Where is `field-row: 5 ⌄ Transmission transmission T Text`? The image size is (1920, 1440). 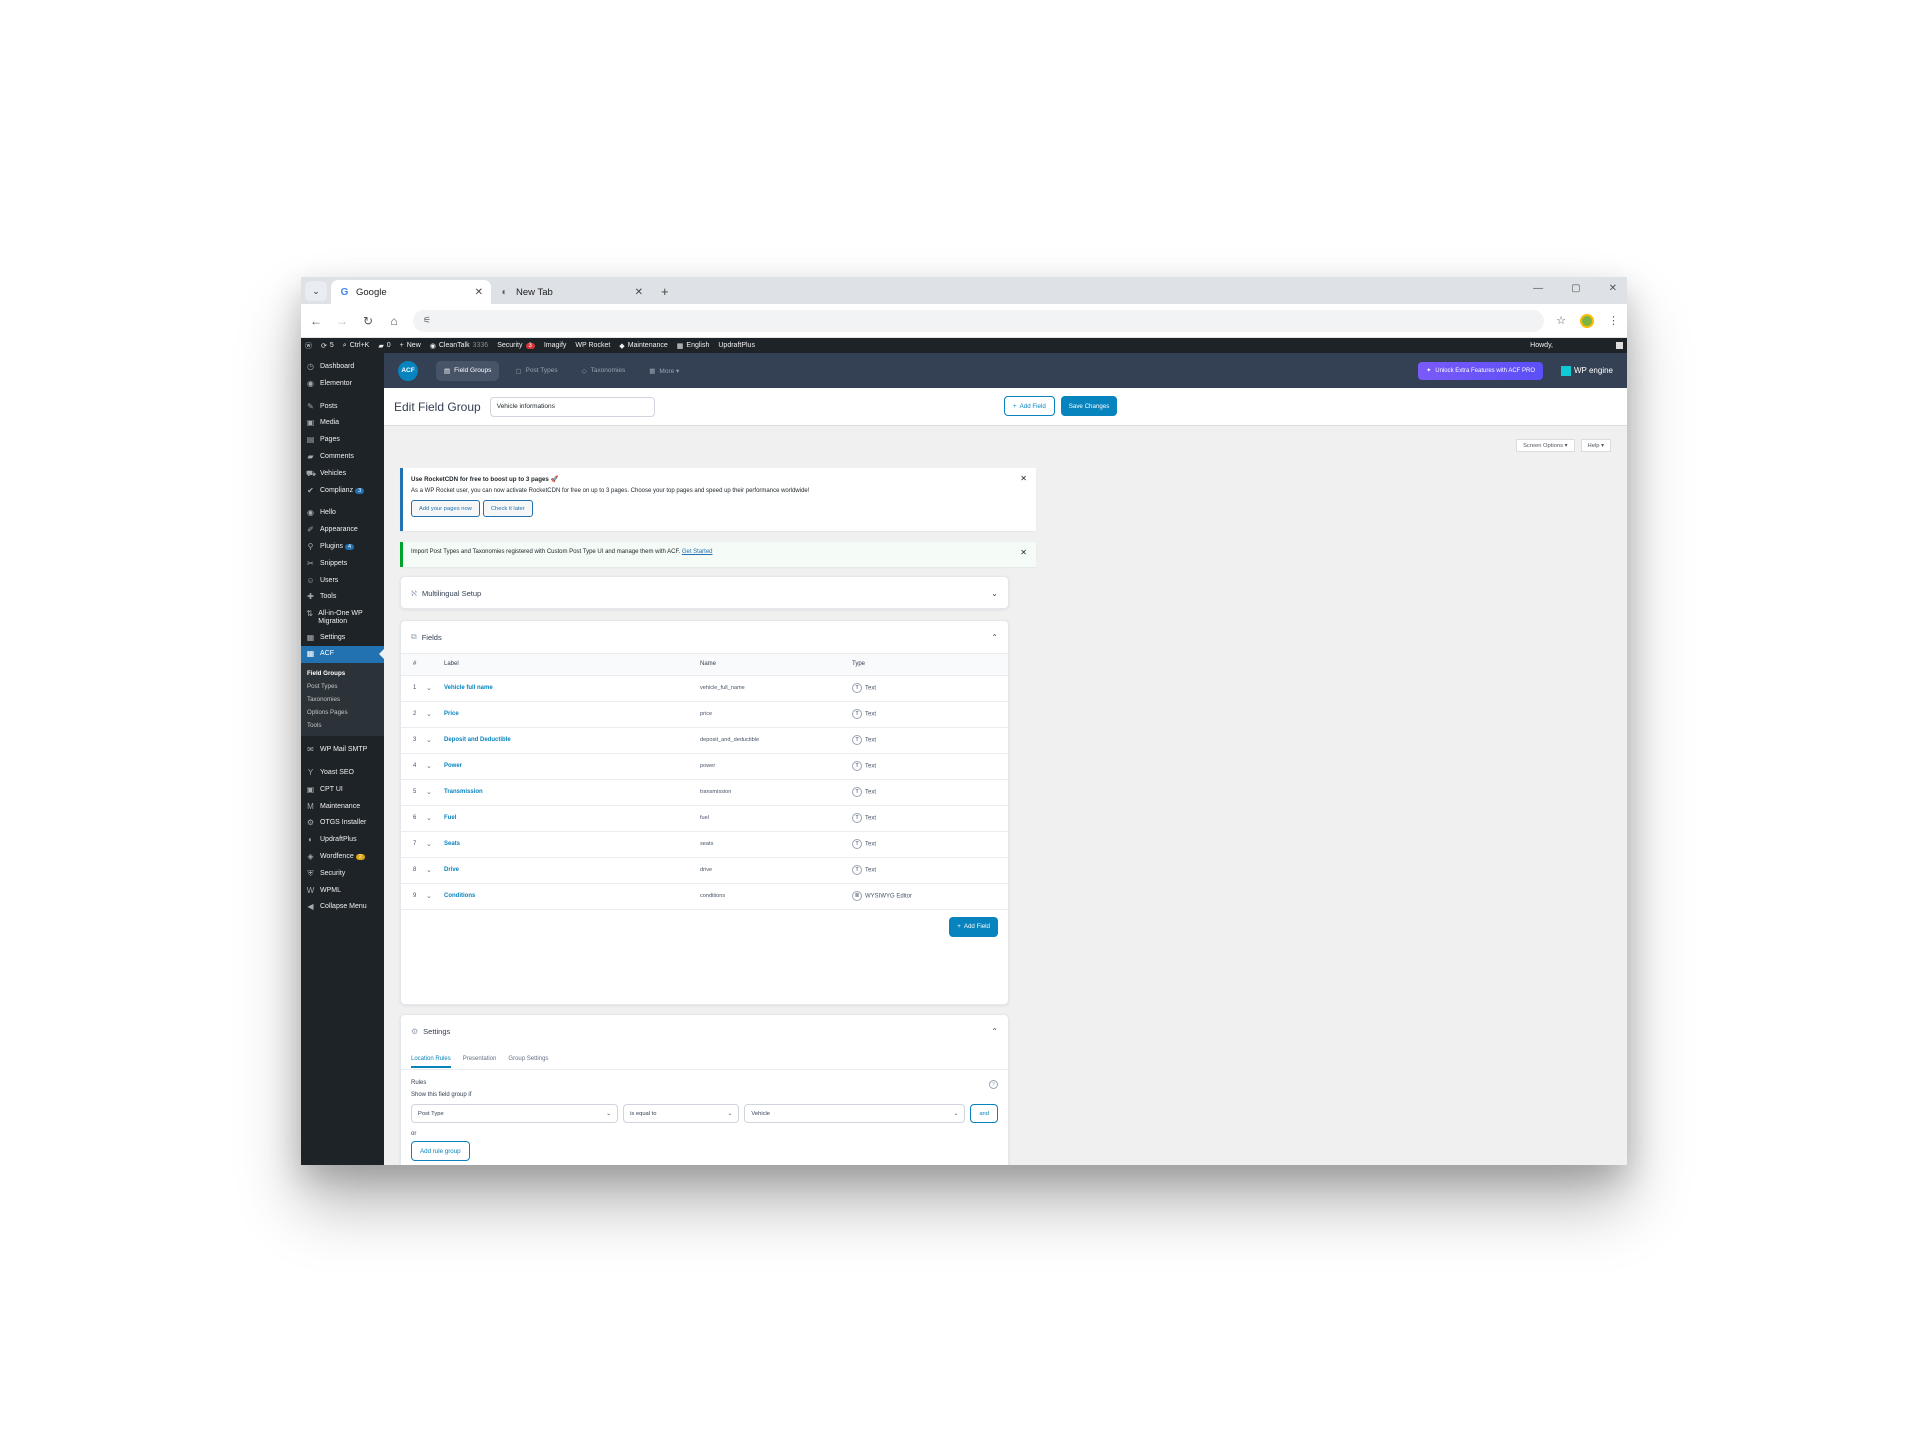
field-row: 5 ⌄ Transmission transmission T Text is located at coordinates (704, 792).